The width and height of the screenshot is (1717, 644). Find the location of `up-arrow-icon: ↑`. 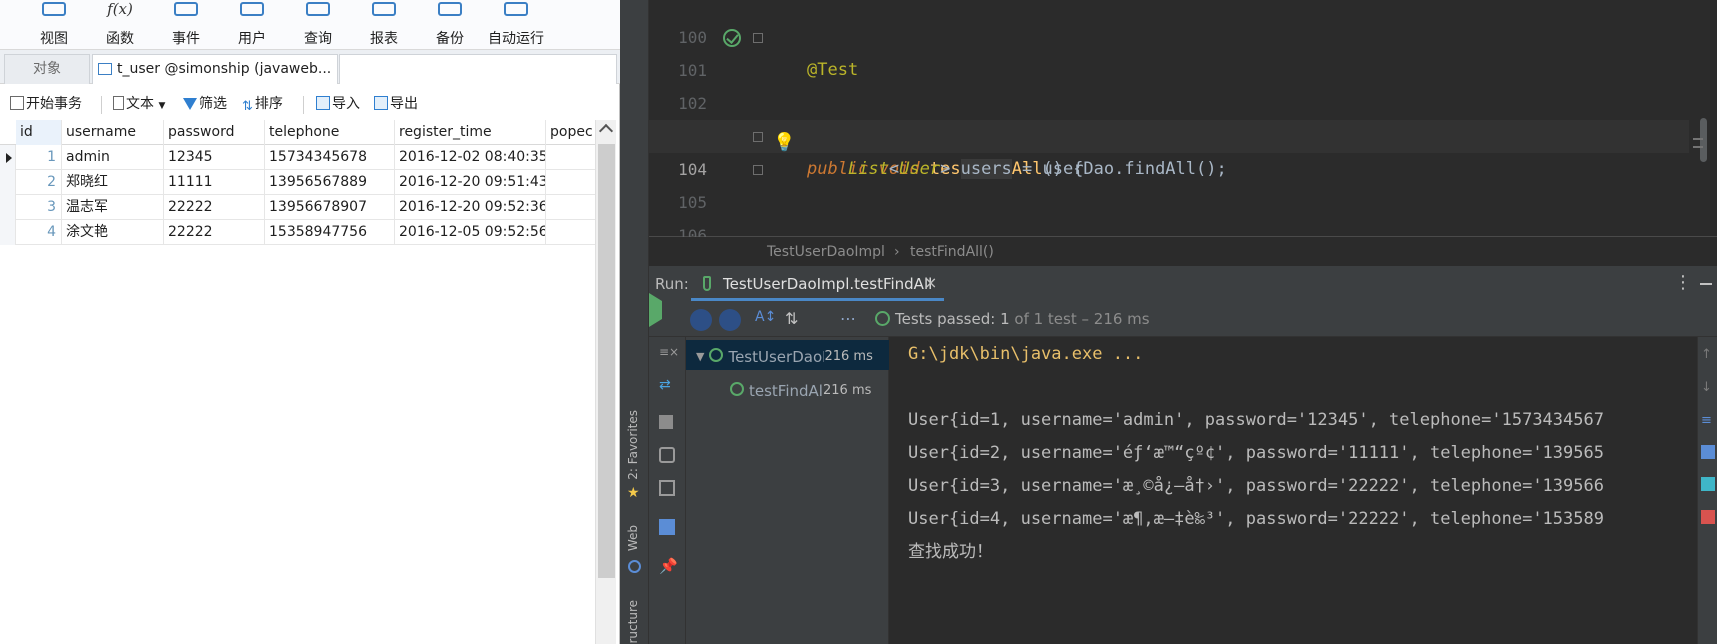

up-arrow-icon: ↑ is located at coordinates (1708, 354).